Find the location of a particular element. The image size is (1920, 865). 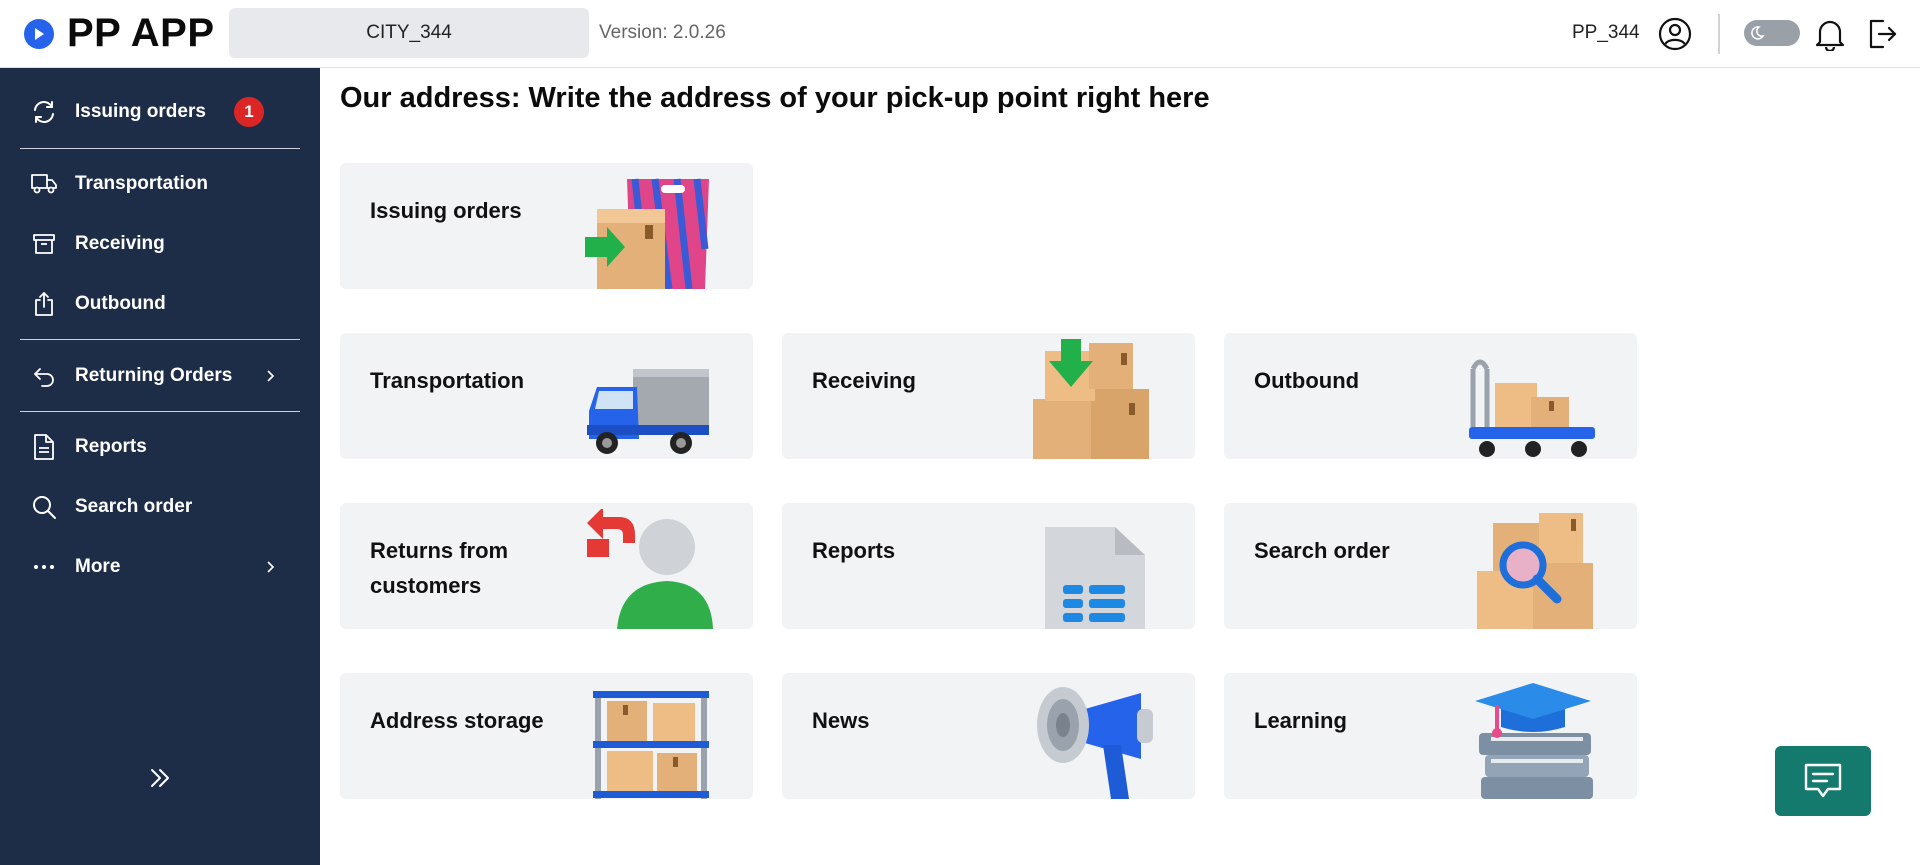

top-header: PP APP CITY_344 Version: 2.0.26 PP_344 is located at coordinates (960, 34).